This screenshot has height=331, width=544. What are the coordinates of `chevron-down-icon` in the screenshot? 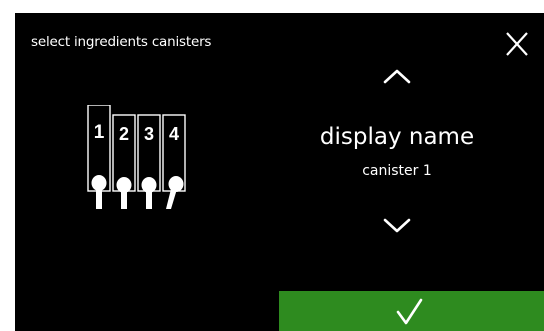 It's located at (397, 225).